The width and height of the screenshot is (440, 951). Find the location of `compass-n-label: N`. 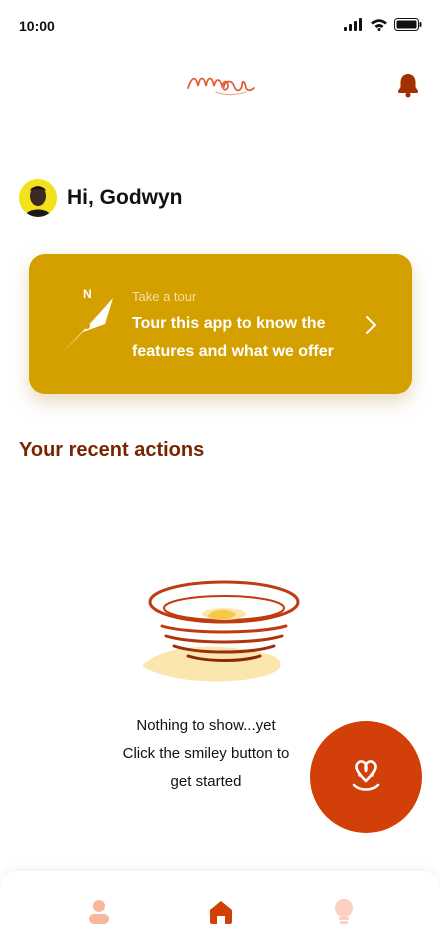

compass-n-label: N is located at coordinates (87, 294).